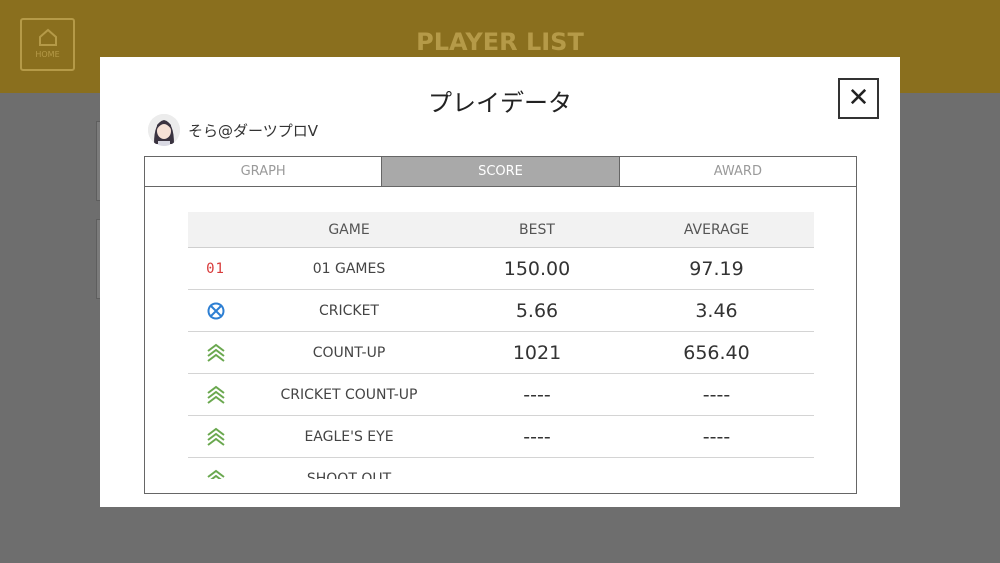 This screenshot has height=563, width=1000. I want to click on avatar, so click(164, 130).